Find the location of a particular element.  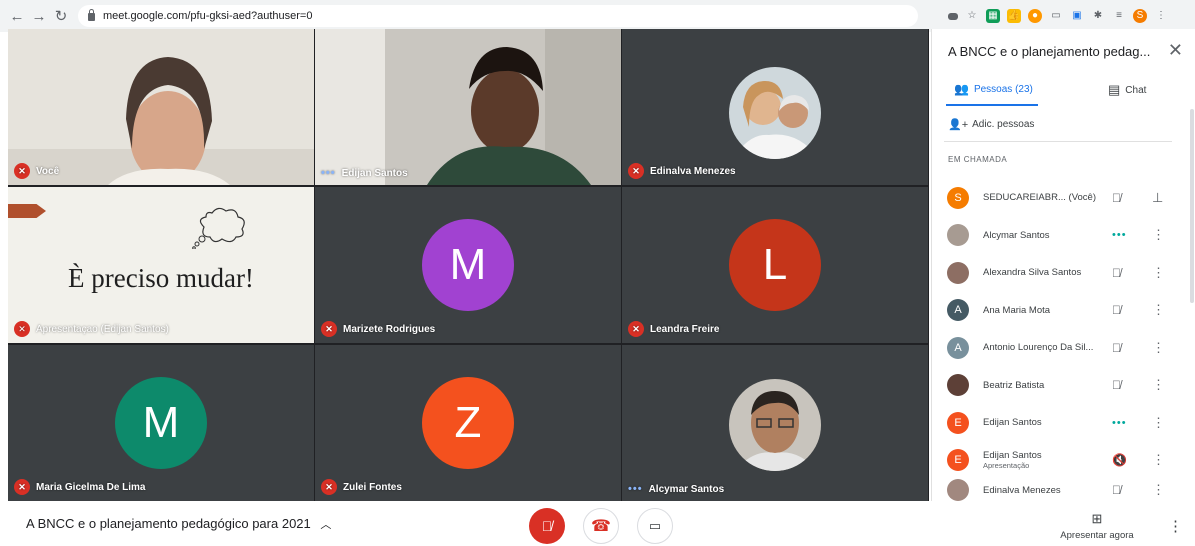

participant-name: Edinalva Menezes is located at coordinates (1022, 490).